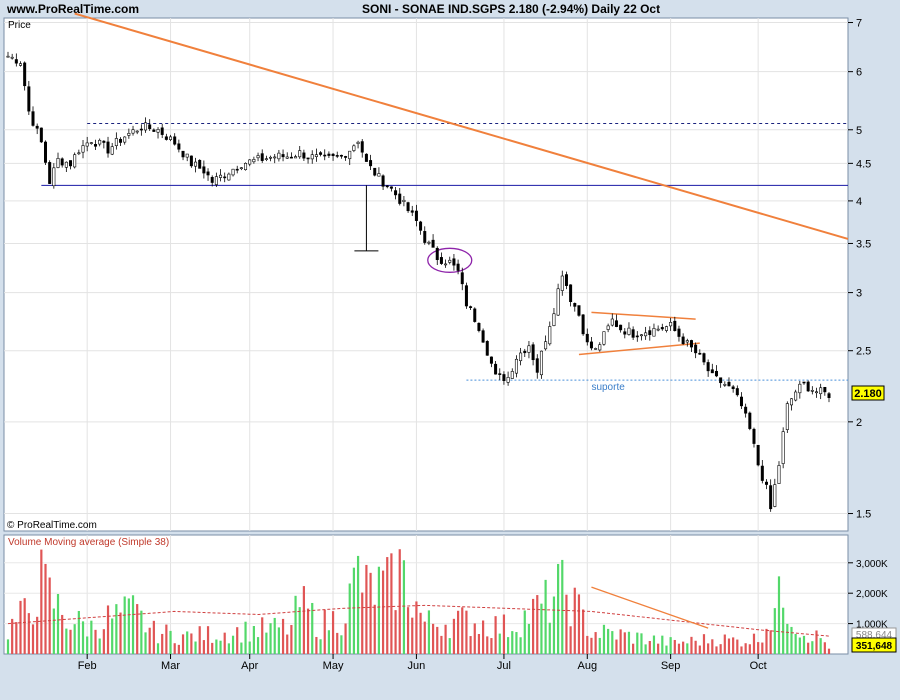 This screenshot has width=900, height=700. Describe the element at coordinates (874, 646) in the screenshot. I see `last-volume-label: 351,648` at that location.